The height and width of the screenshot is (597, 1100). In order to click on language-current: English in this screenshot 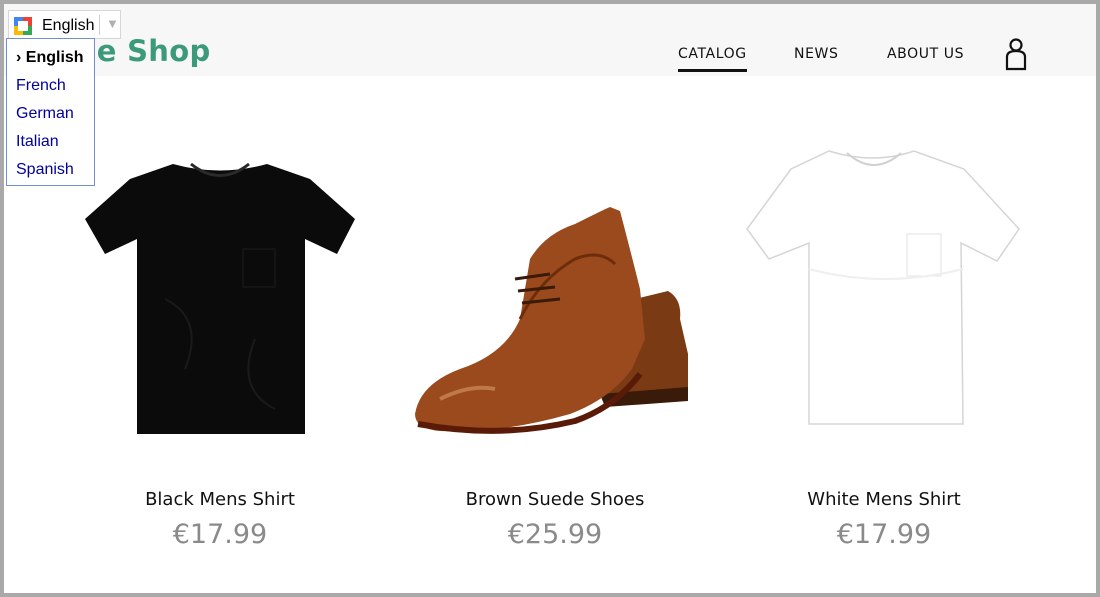, I will do `click(68, 25)`.